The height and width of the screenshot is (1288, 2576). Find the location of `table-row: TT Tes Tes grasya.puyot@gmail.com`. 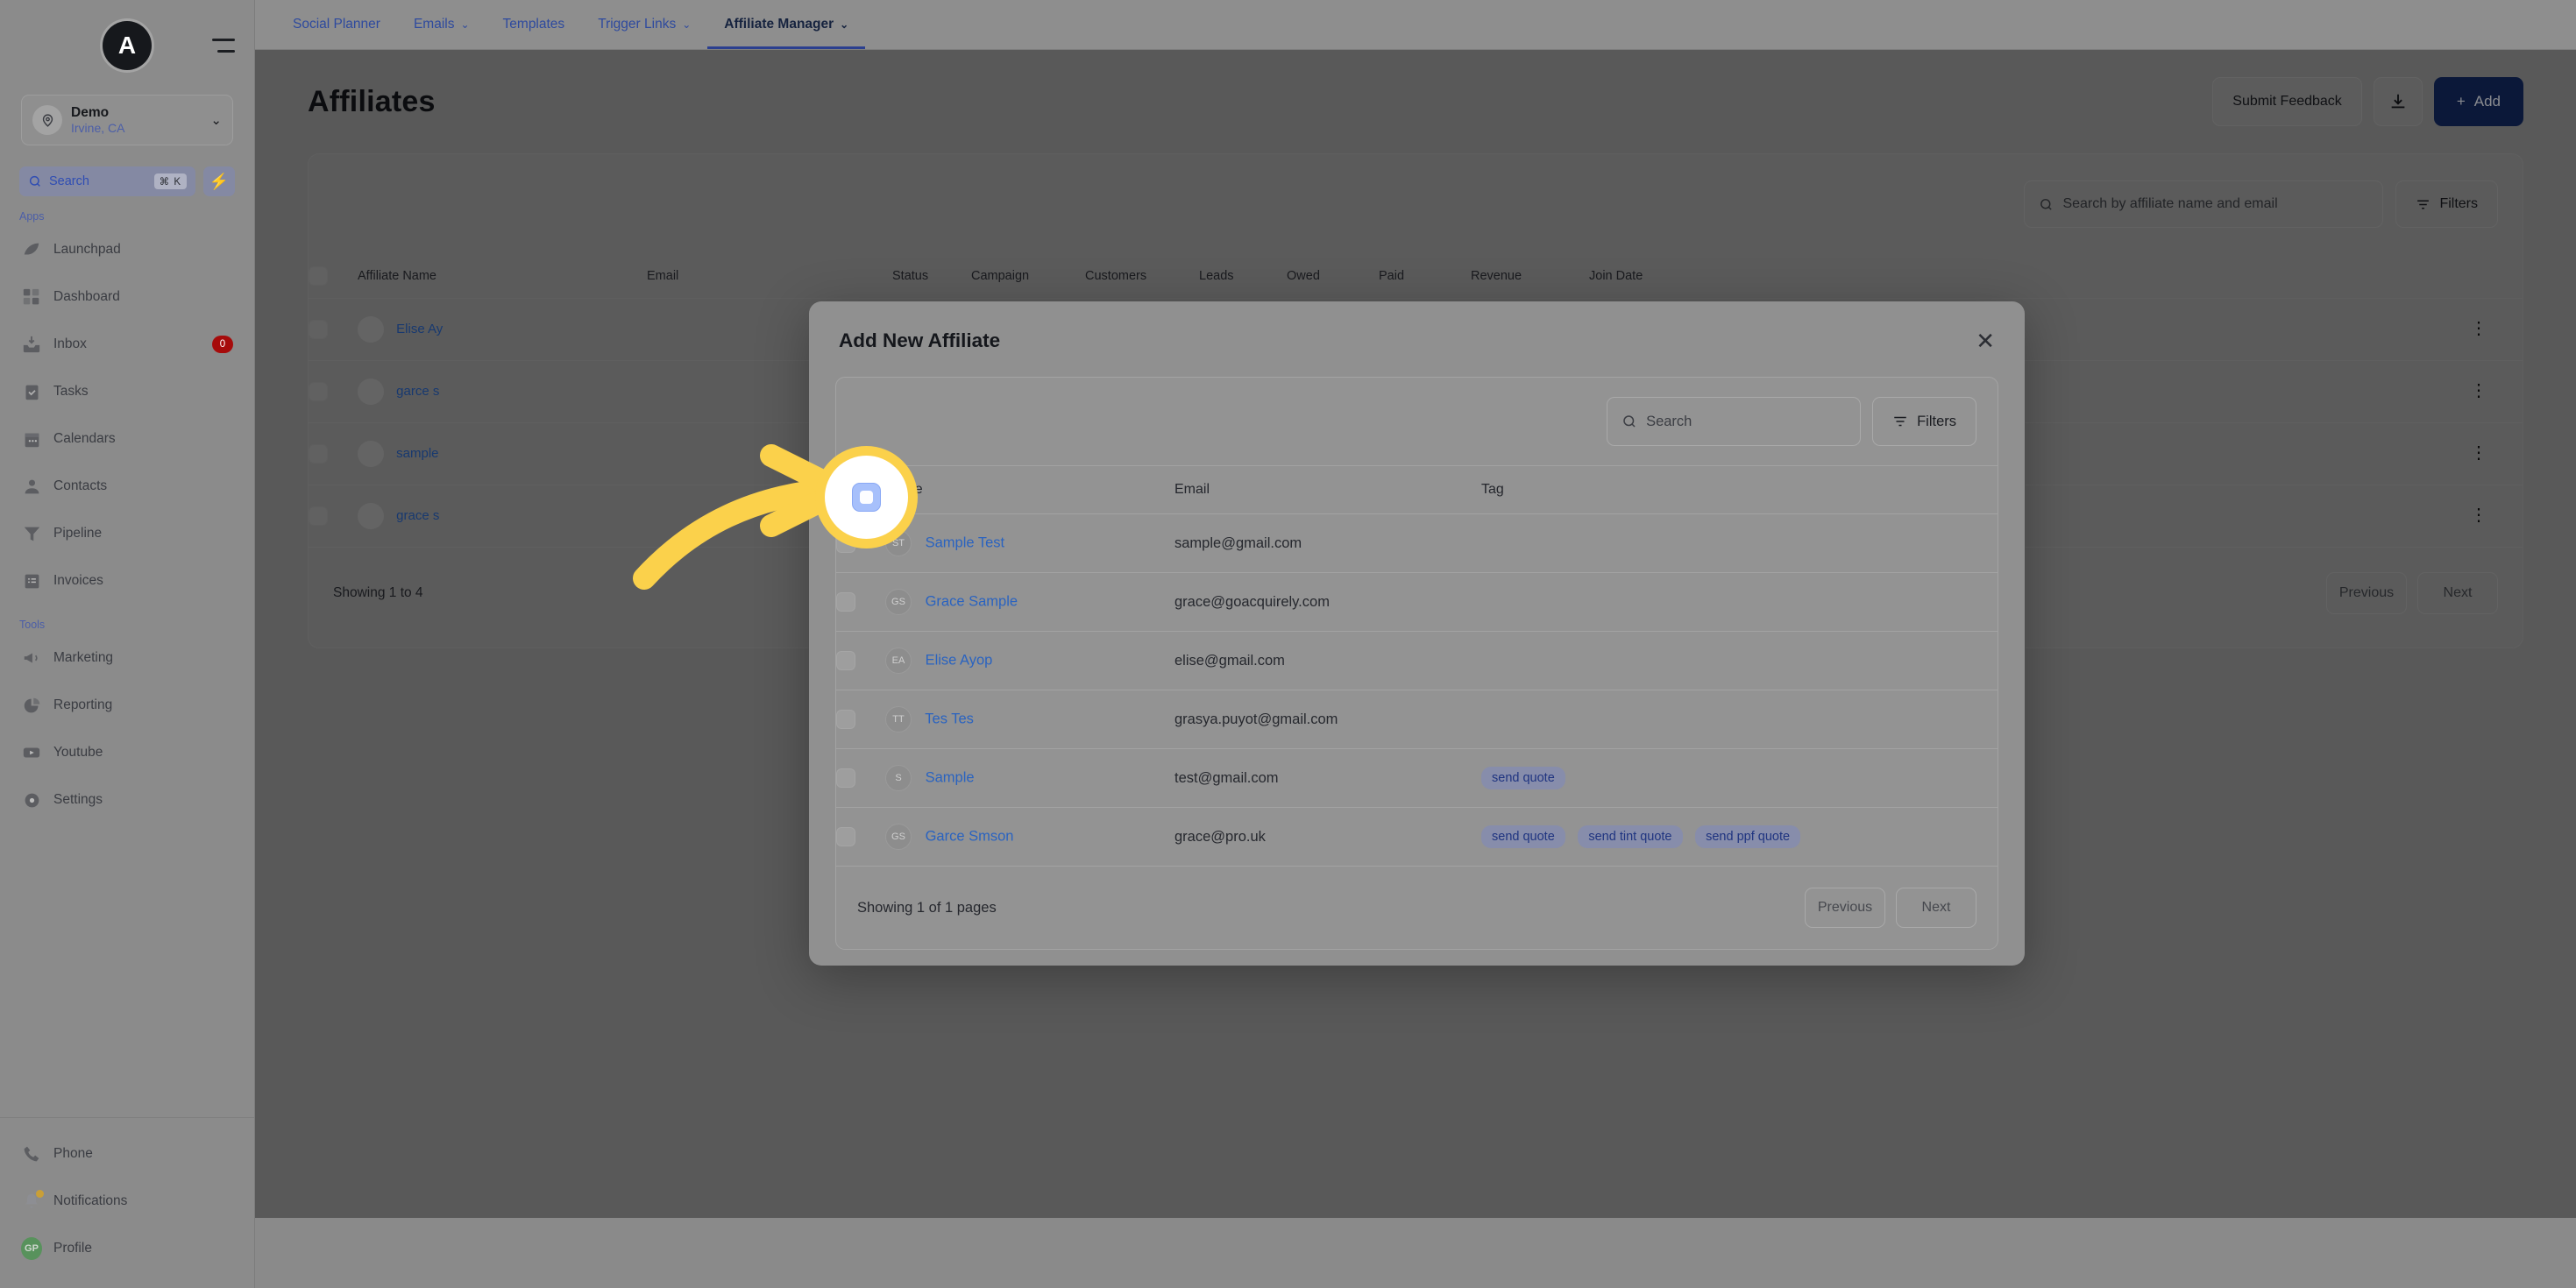

table-row: TT Tes Tes grasya.puyot@gmail.com is located at coordinates (1417, 719).